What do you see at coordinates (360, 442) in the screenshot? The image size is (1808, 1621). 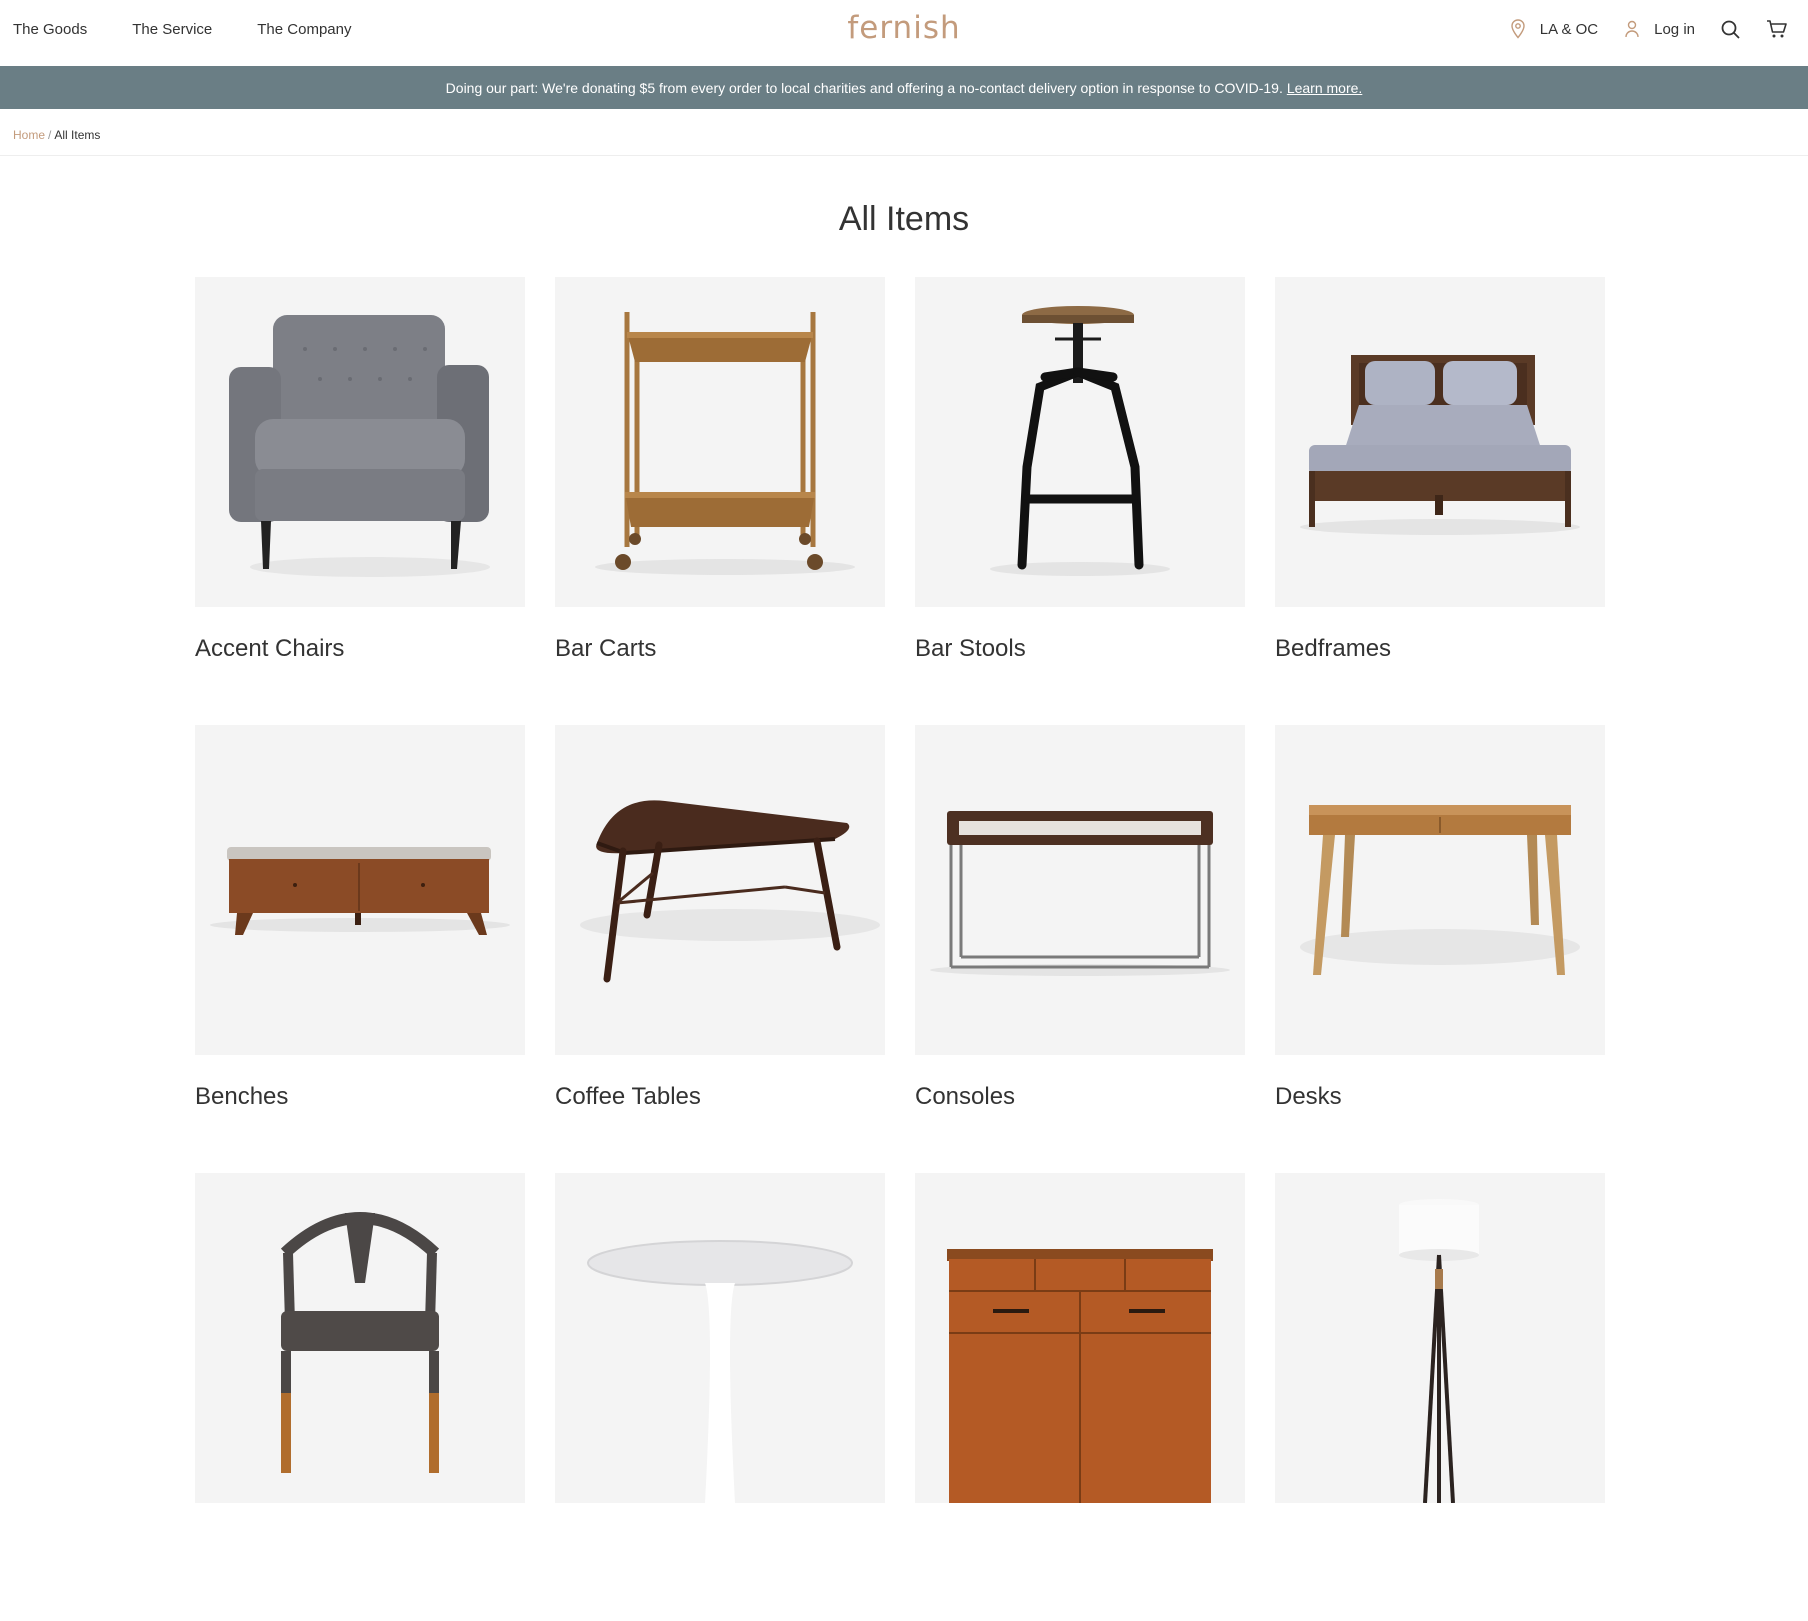 I see `accent-chair-image` at bounding box center [360, 442].